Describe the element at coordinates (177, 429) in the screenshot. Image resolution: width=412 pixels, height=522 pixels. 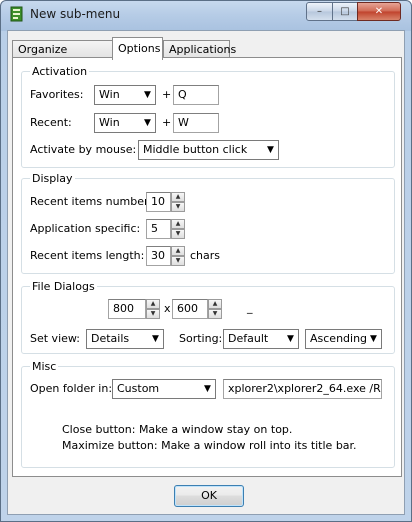
I see `close-button-help-text: Close button: Make a window stay on top.` at that location.